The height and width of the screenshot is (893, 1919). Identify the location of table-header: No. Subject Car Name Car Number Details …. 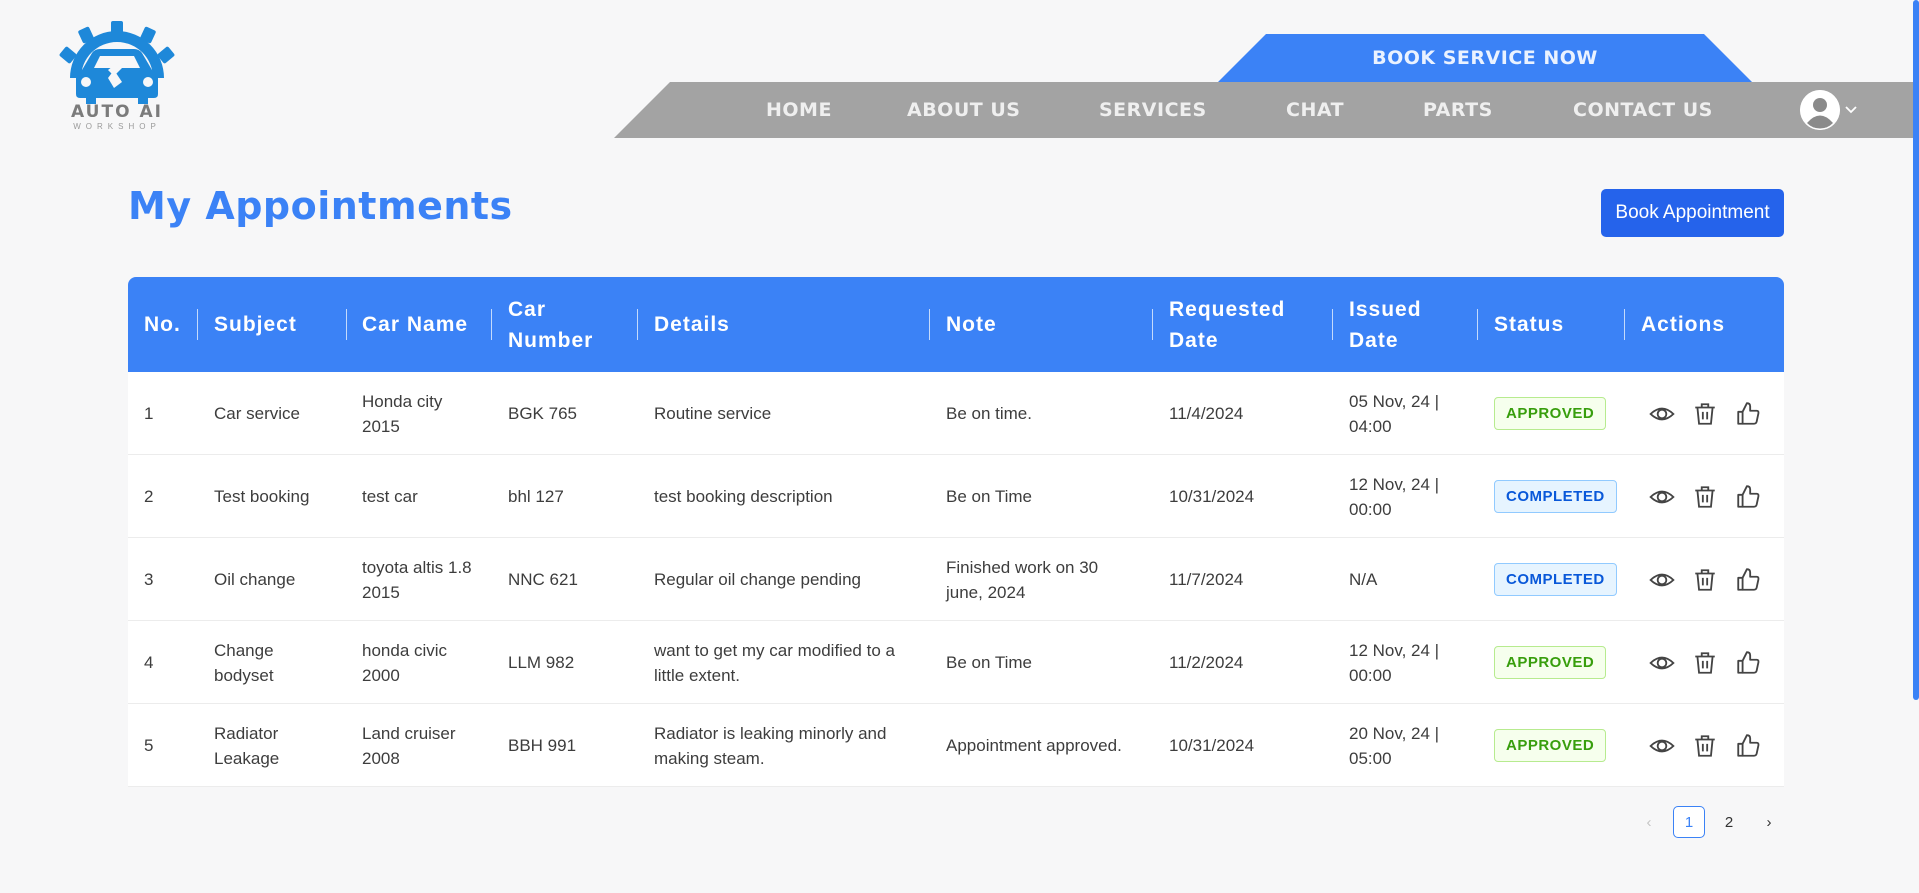
(956, 324).